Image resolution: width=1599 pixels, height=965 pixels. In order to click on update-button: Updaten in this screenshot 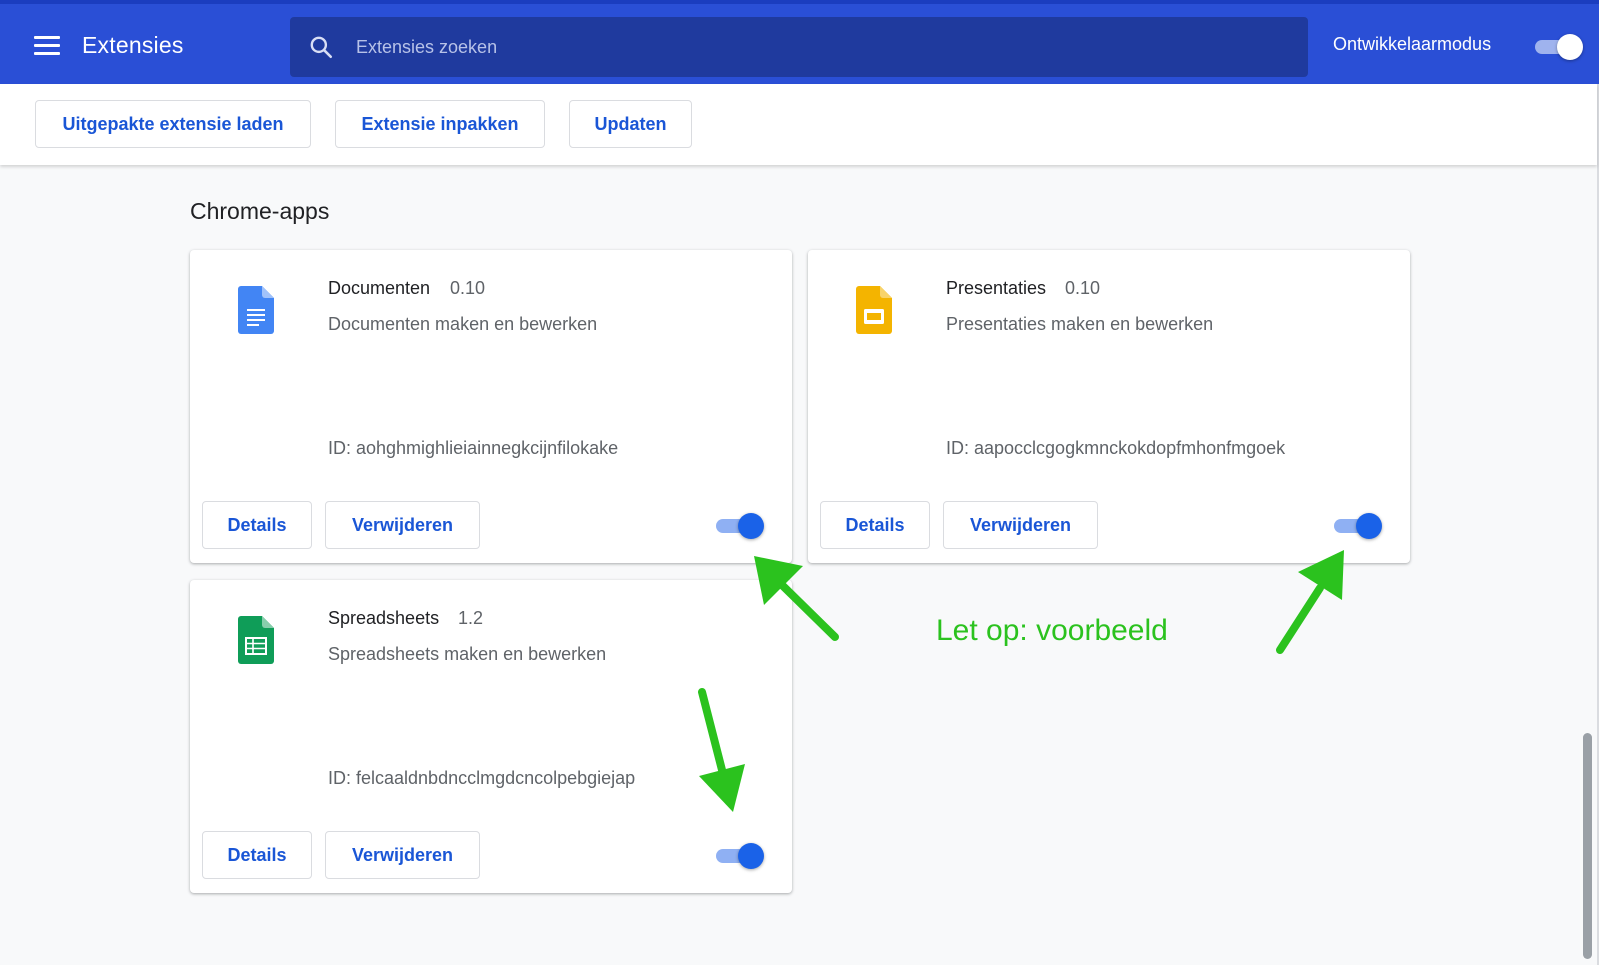, I will do `click(630, 124)`.